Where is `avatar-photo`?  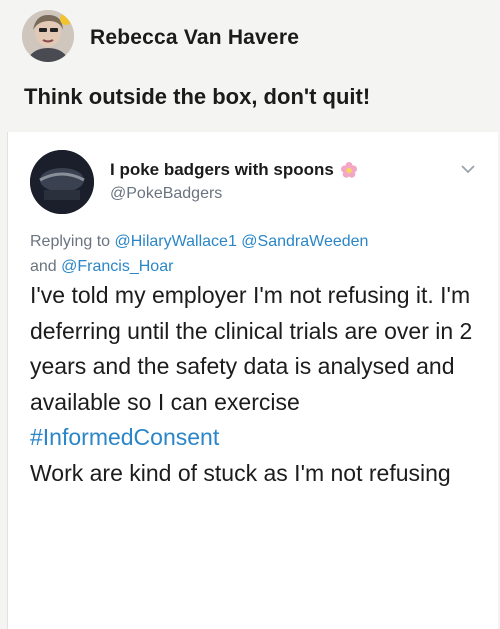
avatar-photo is located at coordinates (48, 36).